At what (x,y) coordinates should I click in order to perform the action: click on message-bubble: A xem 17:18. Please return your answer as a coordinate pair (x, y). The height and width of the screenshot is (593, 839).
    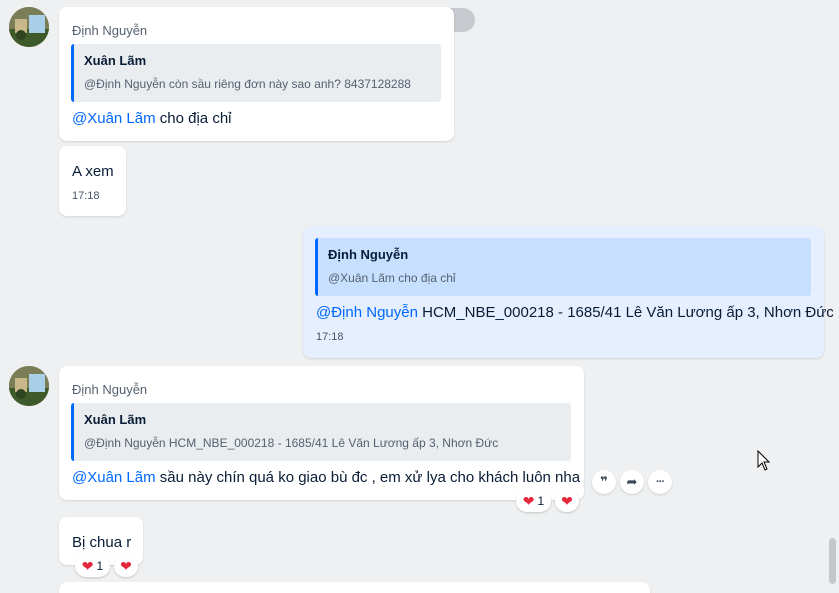
    Looking at the image, I should click on (92, 181).